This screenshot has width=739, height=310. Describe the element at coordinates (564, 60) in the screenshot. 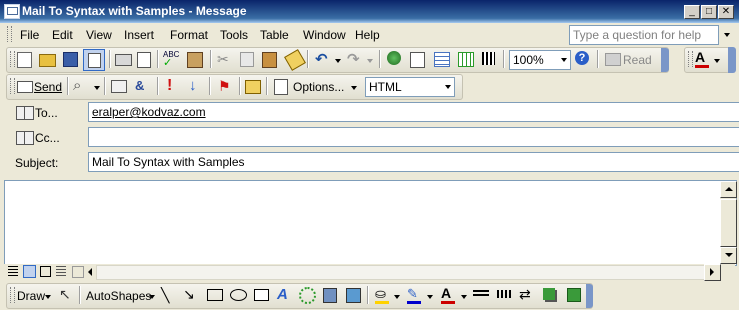

I see `zoom-dropdown-arrow` at that location.